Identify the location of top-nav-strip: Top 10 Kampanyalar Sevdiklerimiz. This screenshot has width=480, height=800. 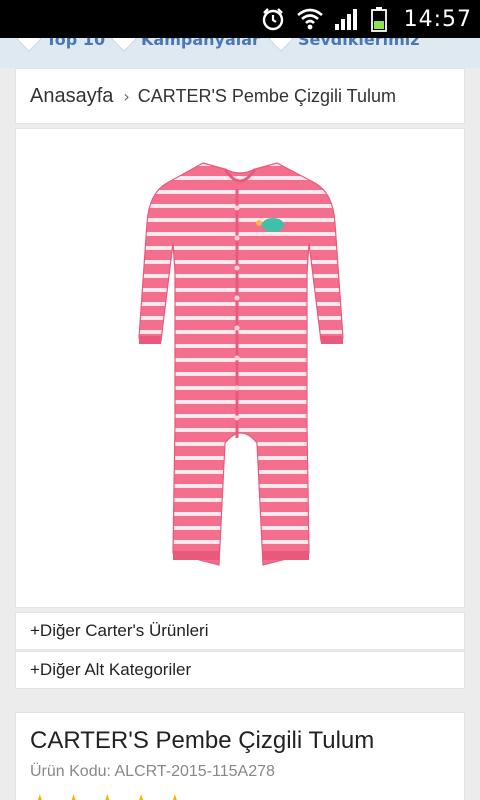
(240, 53).